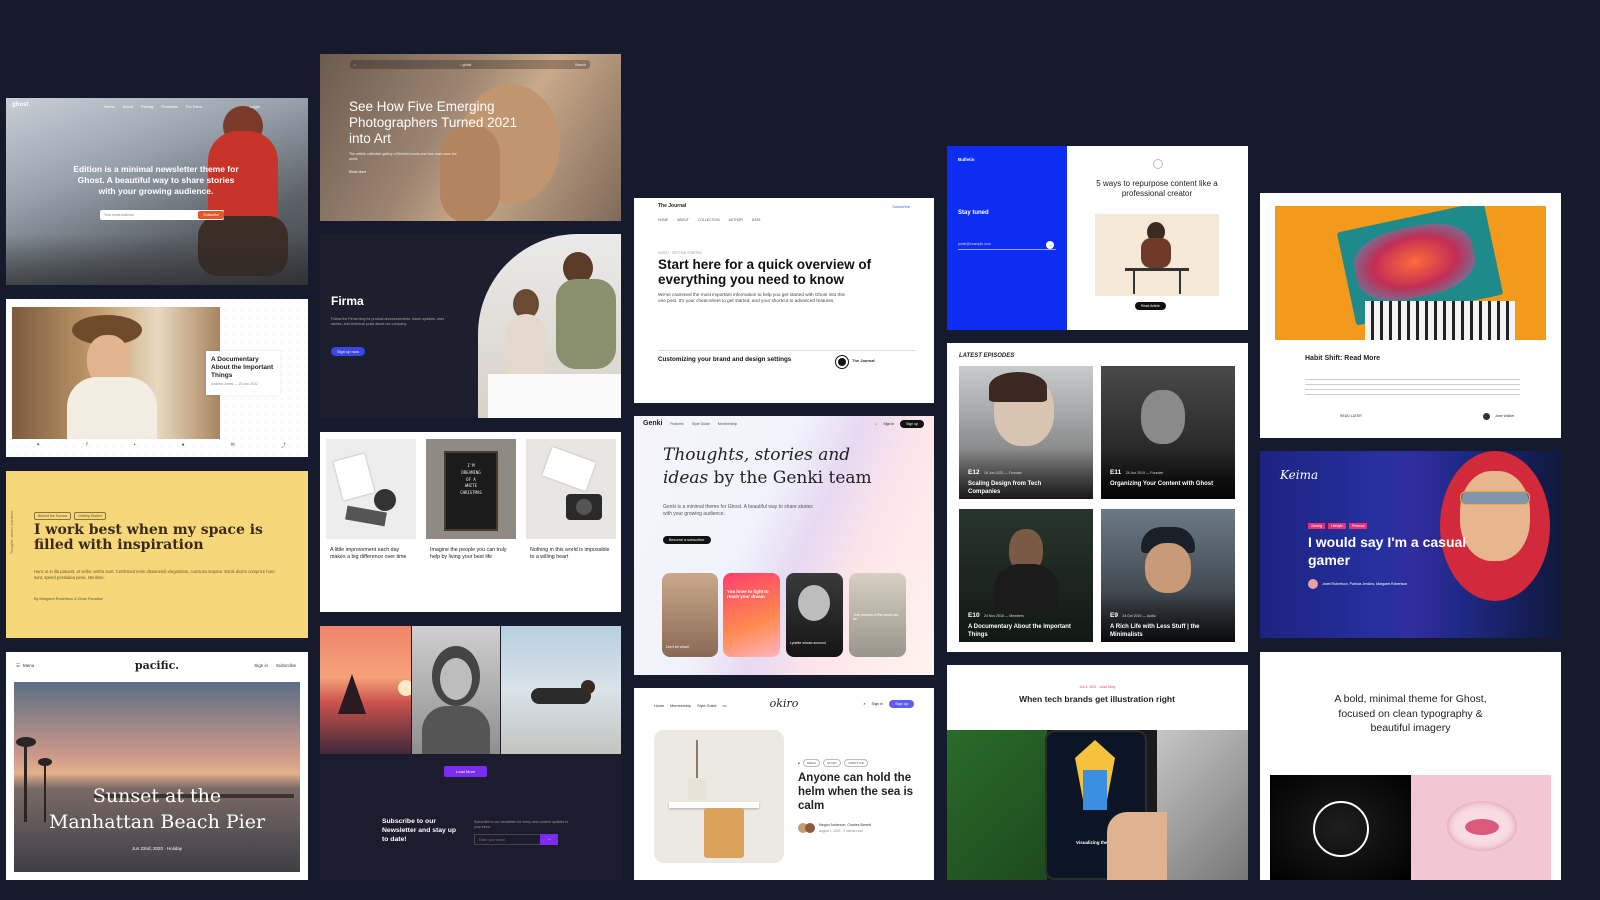  Describe the element at coordinates (751, 615) in the screenshot. I see `genki-tile: You have to fight to reach your dream` at that location.